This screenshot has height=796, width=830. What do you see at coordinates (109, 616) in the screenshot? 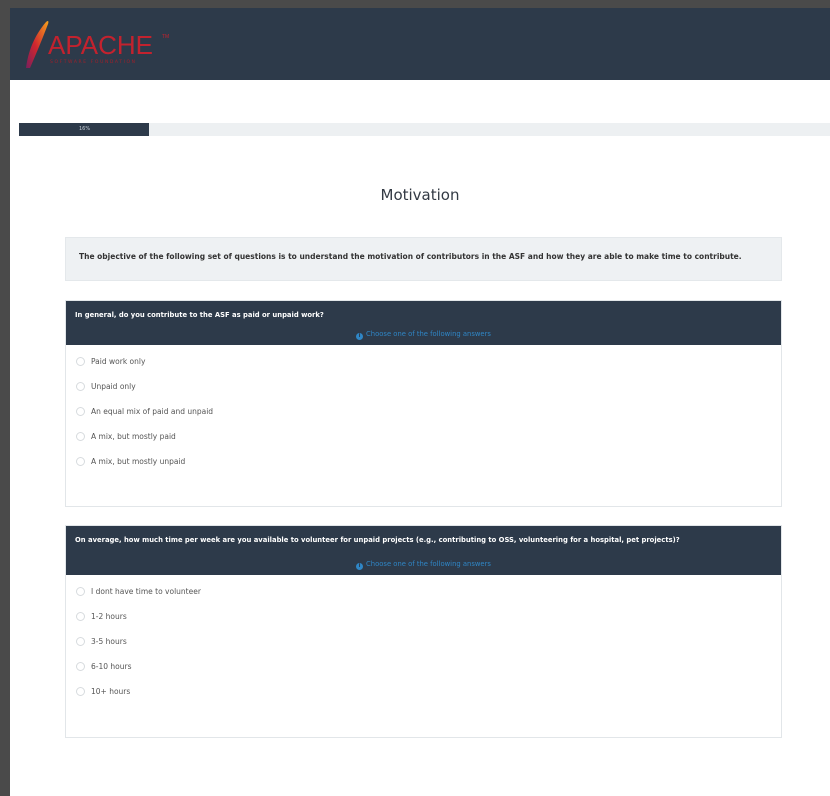
I see `answer-label: 1-2 hours` at bounding box center [109, 616].